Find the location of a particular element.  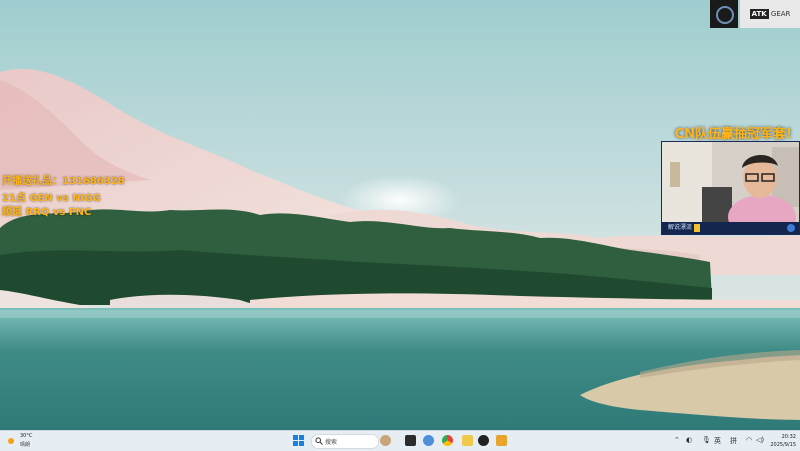

overlay-line-1: 开播送礼品：131686328 is located at coordinates (63, 181).